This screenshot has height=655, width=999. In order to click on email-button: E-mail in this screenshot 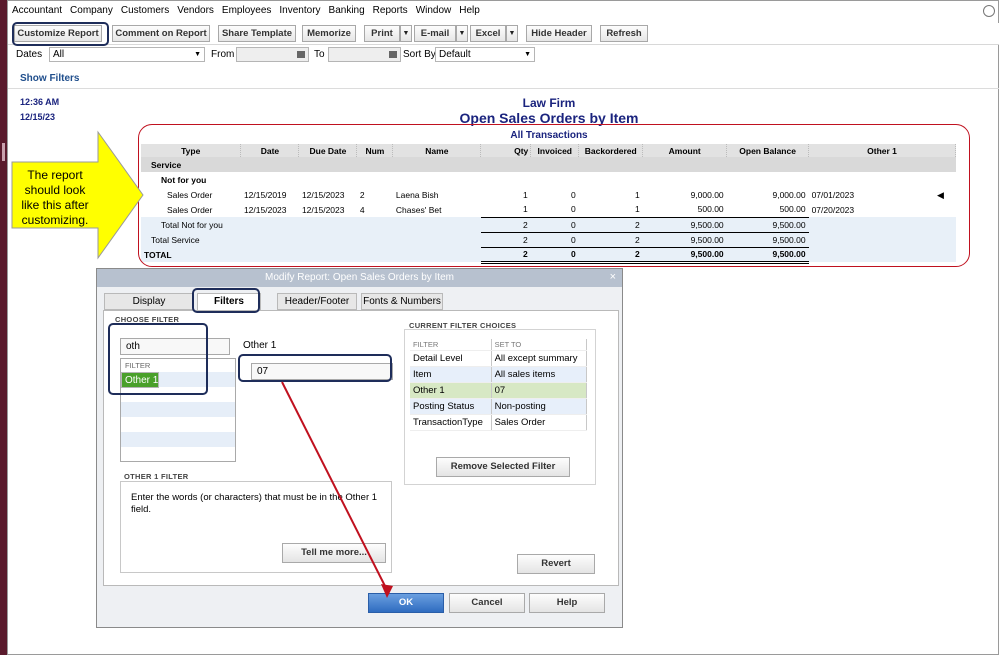, I will do `click(435, 33)`.